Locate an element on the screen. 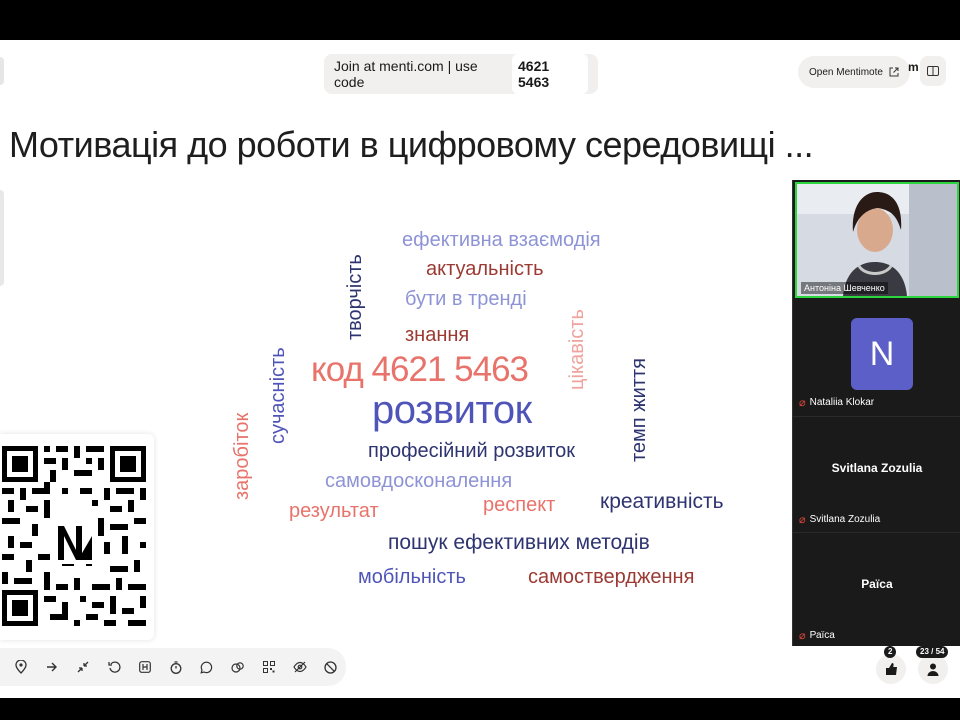 This screenshot has width=960, height=720. participants-count: 23 / 54 is located at coordinates (932, 652).